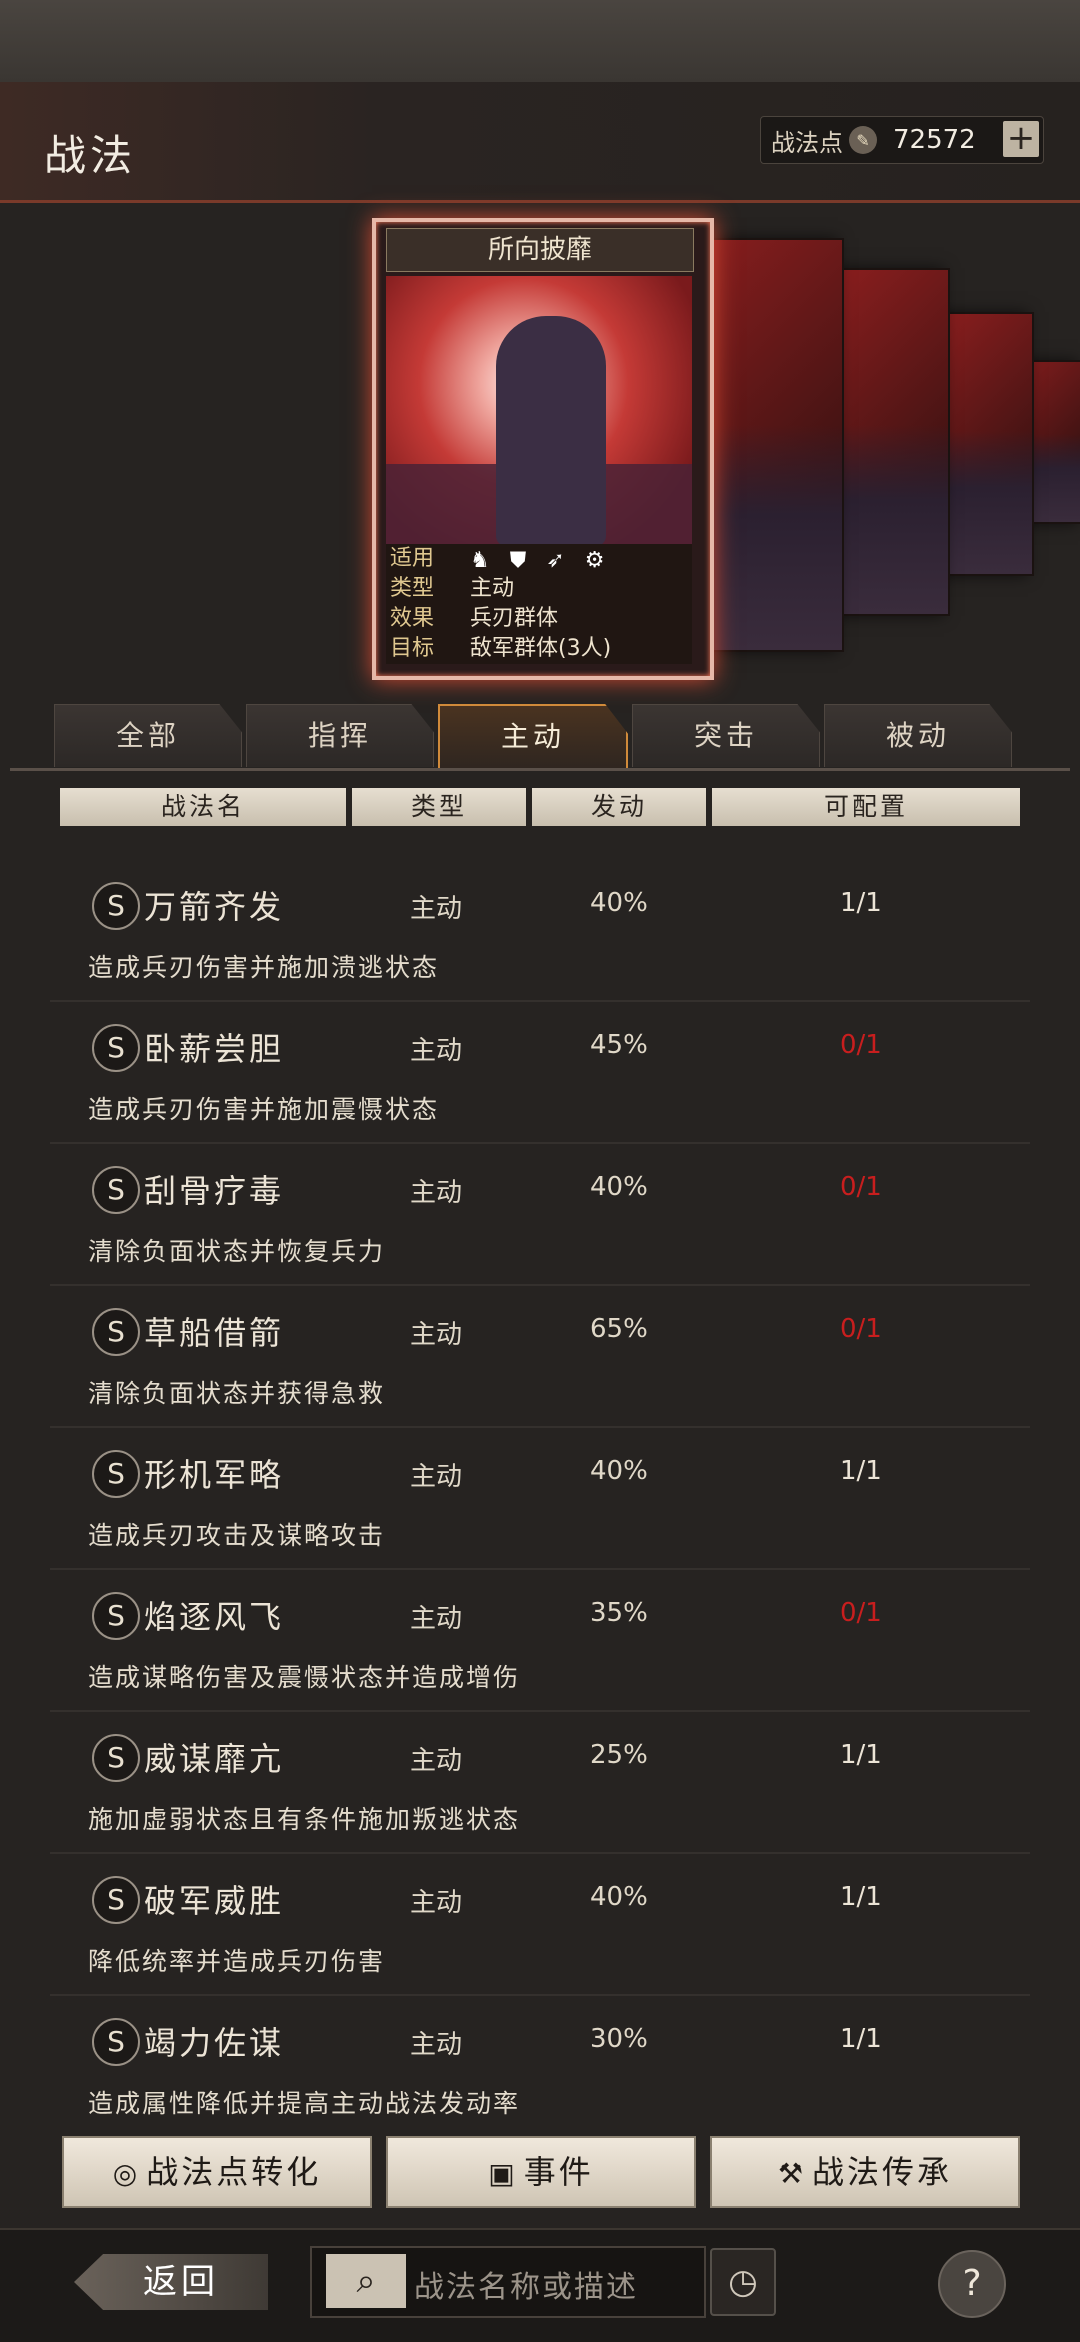  Describe the element at coordinates (217, 2172) in the screenshot. I see `convert-points-button: ◎ 战法点转化` at that location.